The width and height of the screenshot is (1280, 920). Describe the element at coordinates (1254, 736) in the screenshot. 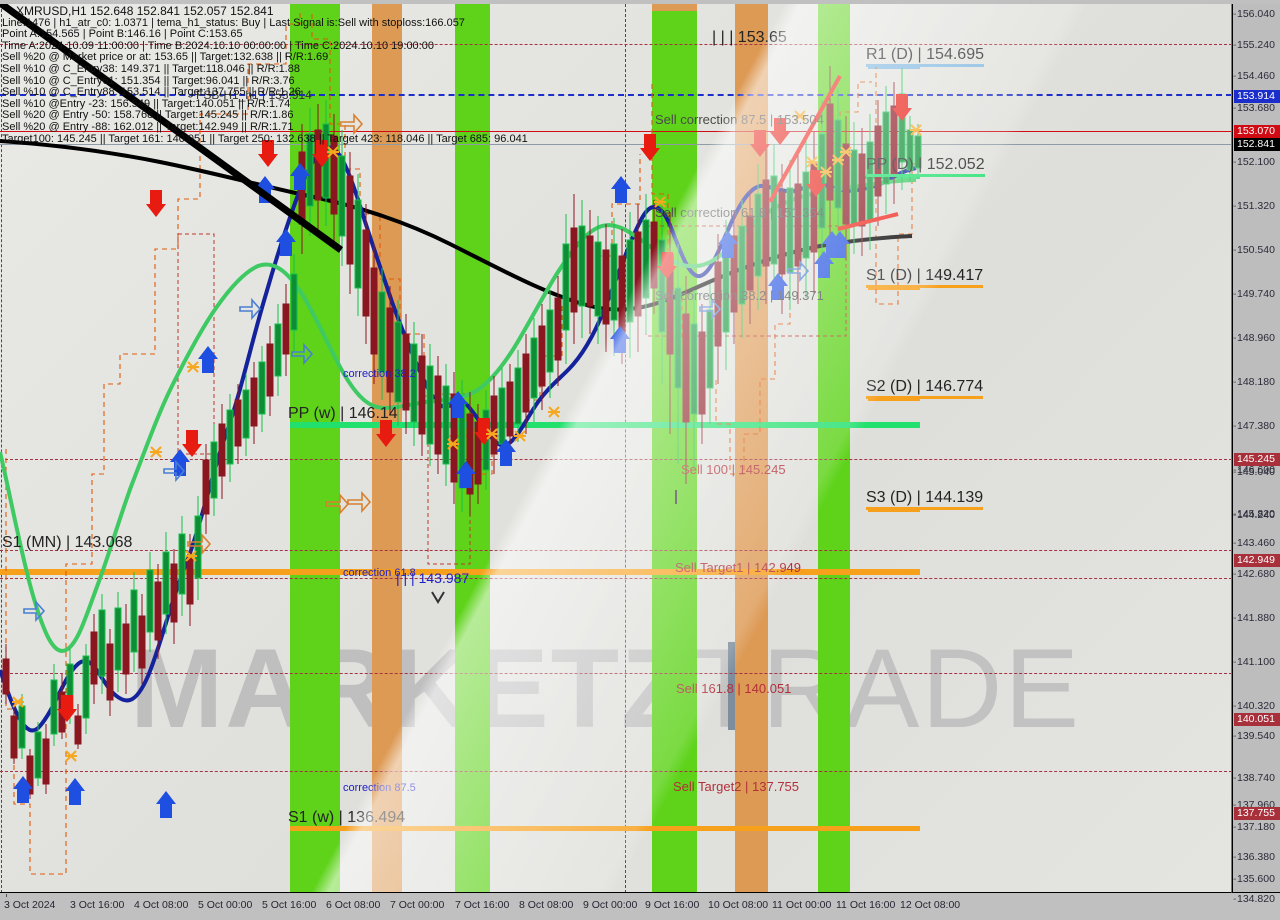

I see `price-tick: -139.540` at that location.